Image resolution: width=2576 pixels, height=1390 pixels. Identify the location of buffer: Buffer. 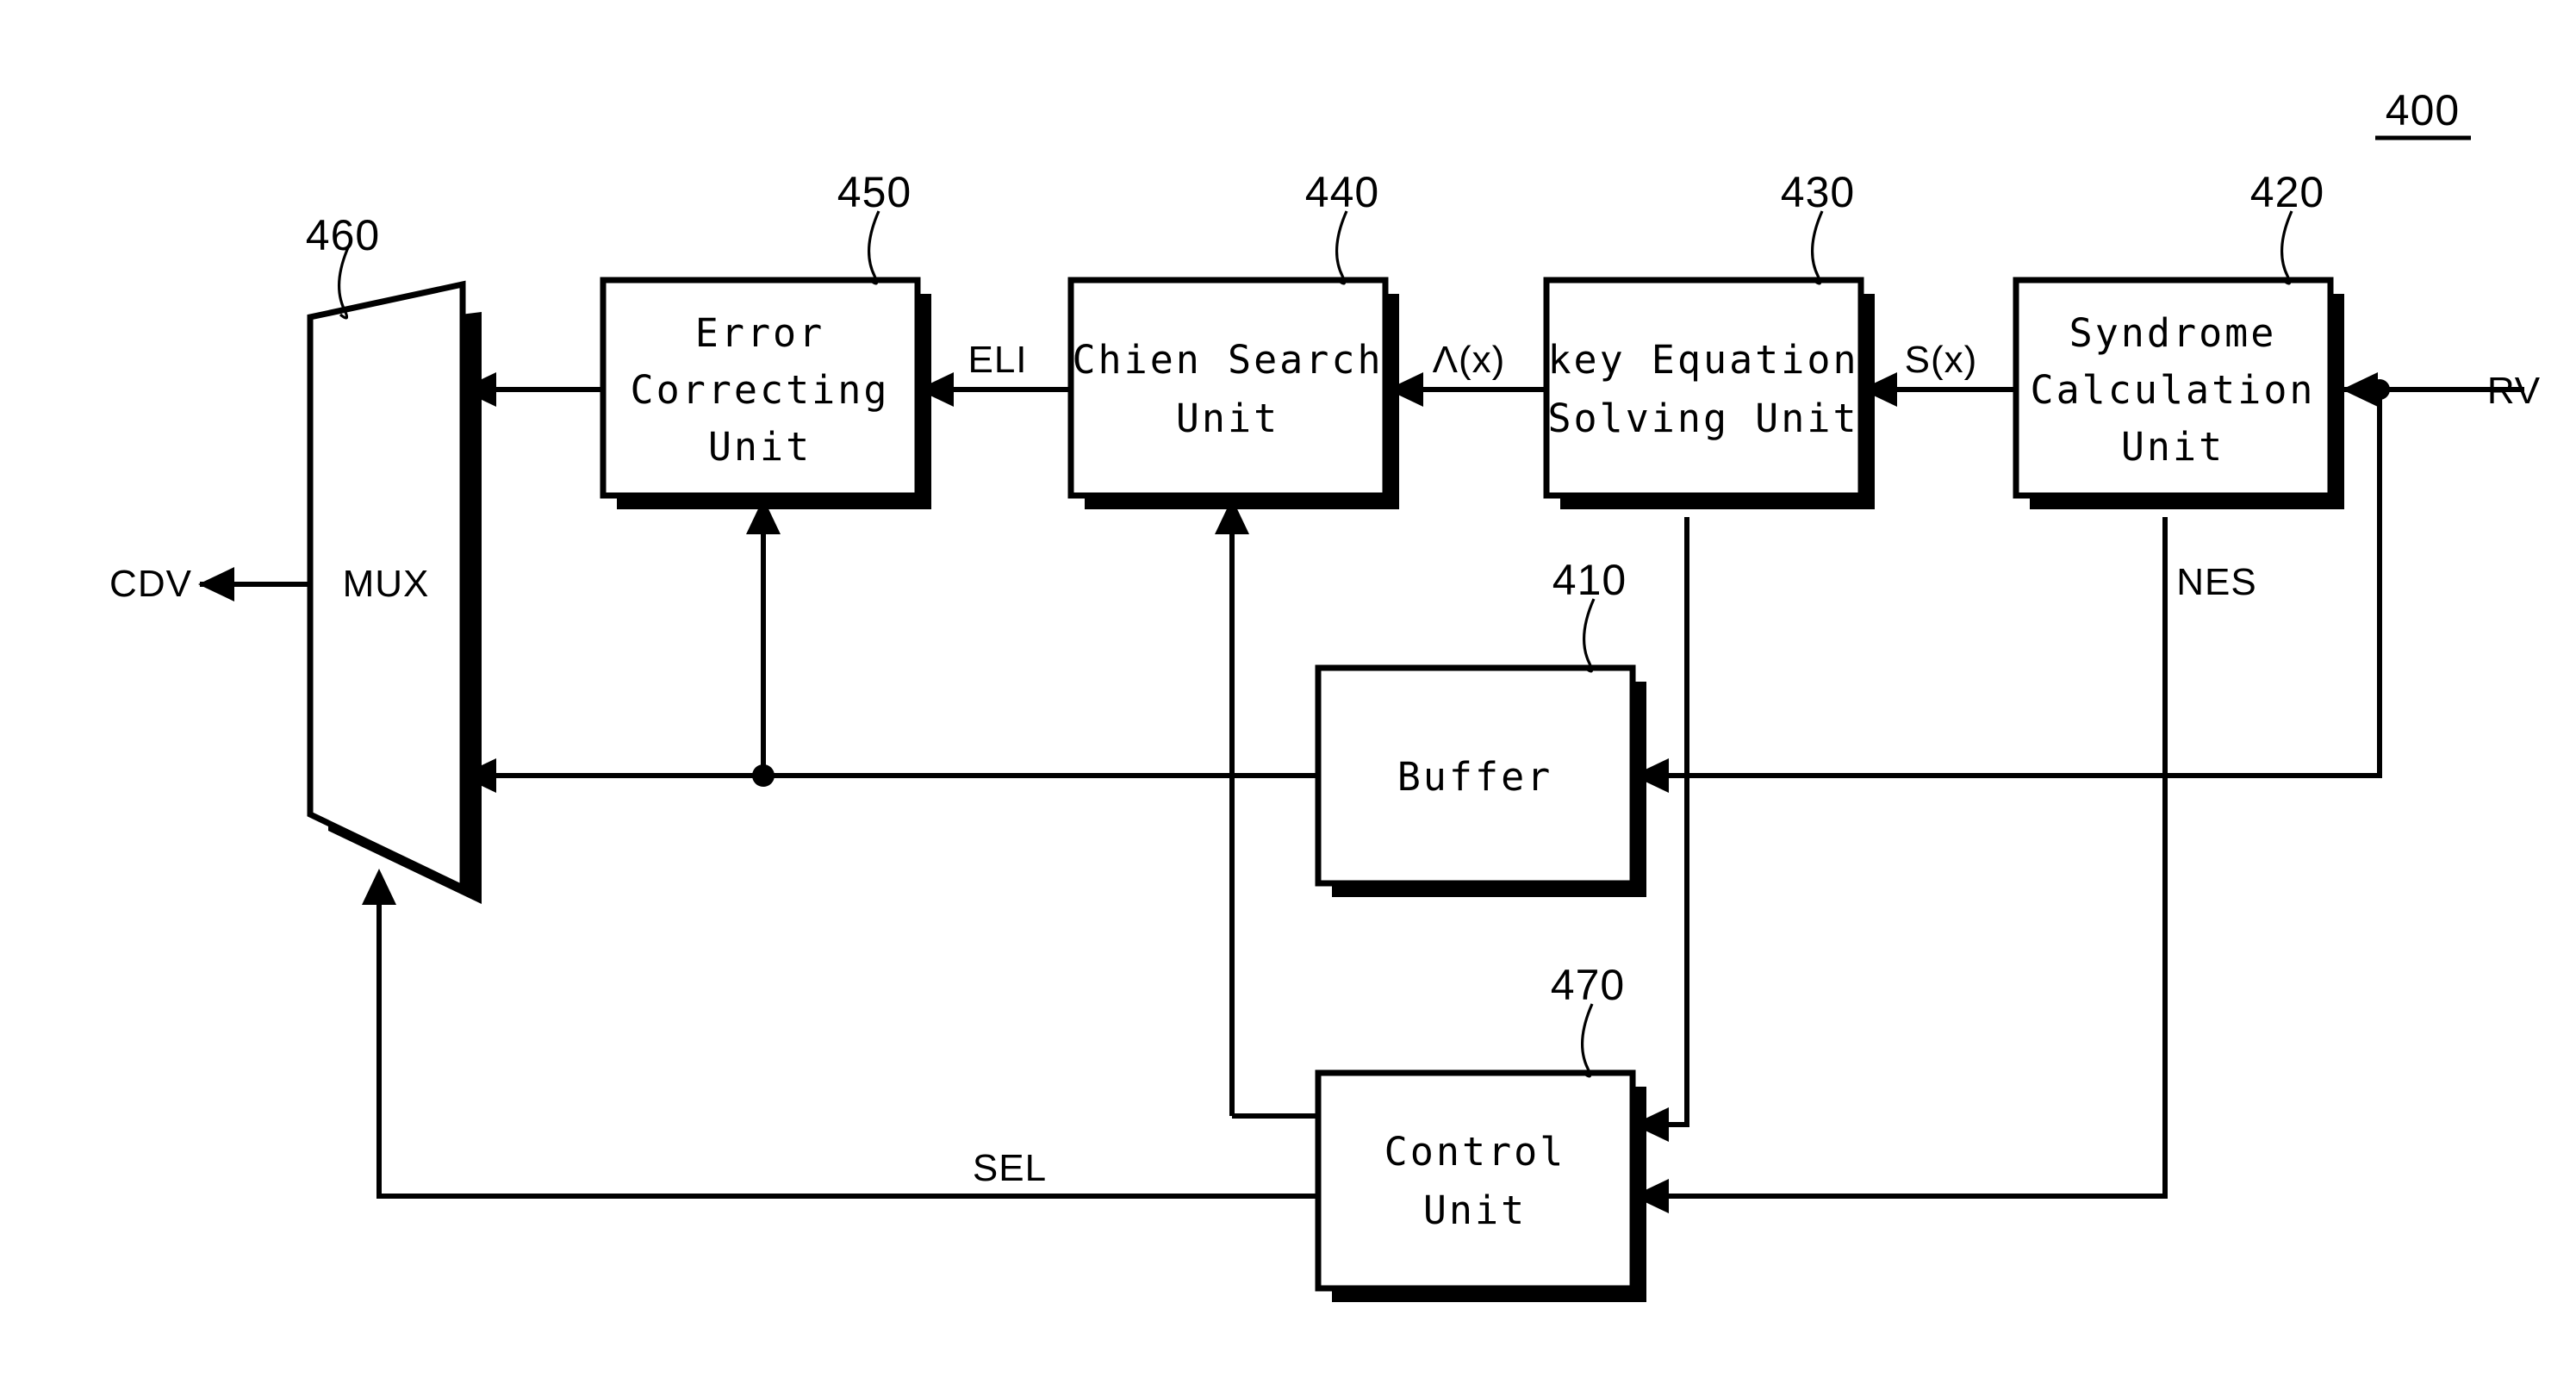
(1481, 780).